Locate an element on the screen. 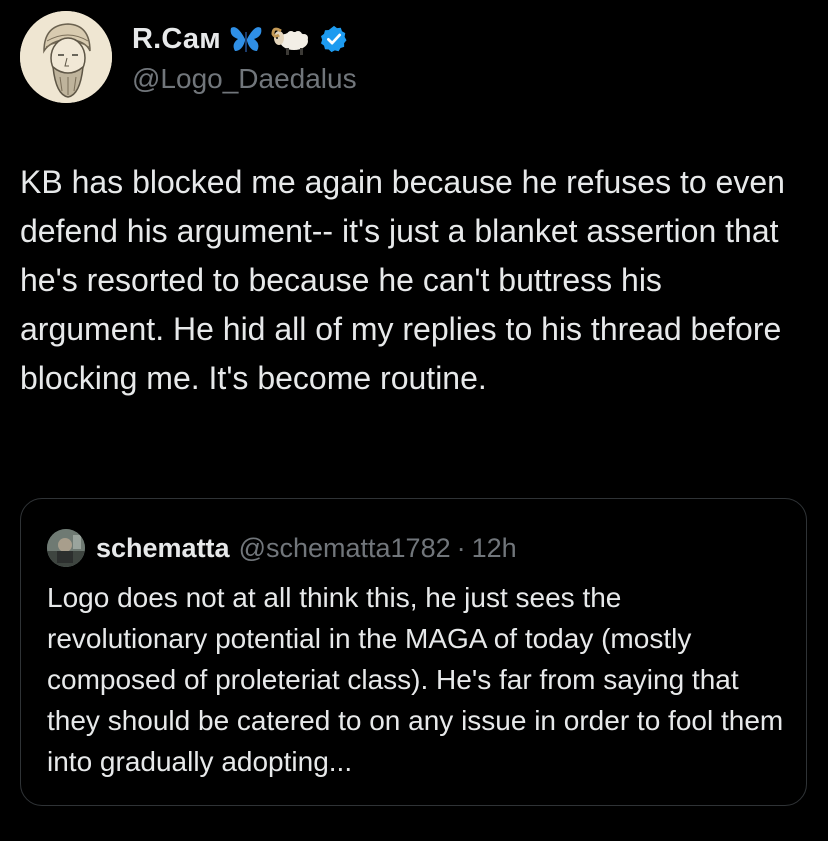  quoted-post-header: schematta @schematta1782 · 12h is located at coordinates (282, 548).